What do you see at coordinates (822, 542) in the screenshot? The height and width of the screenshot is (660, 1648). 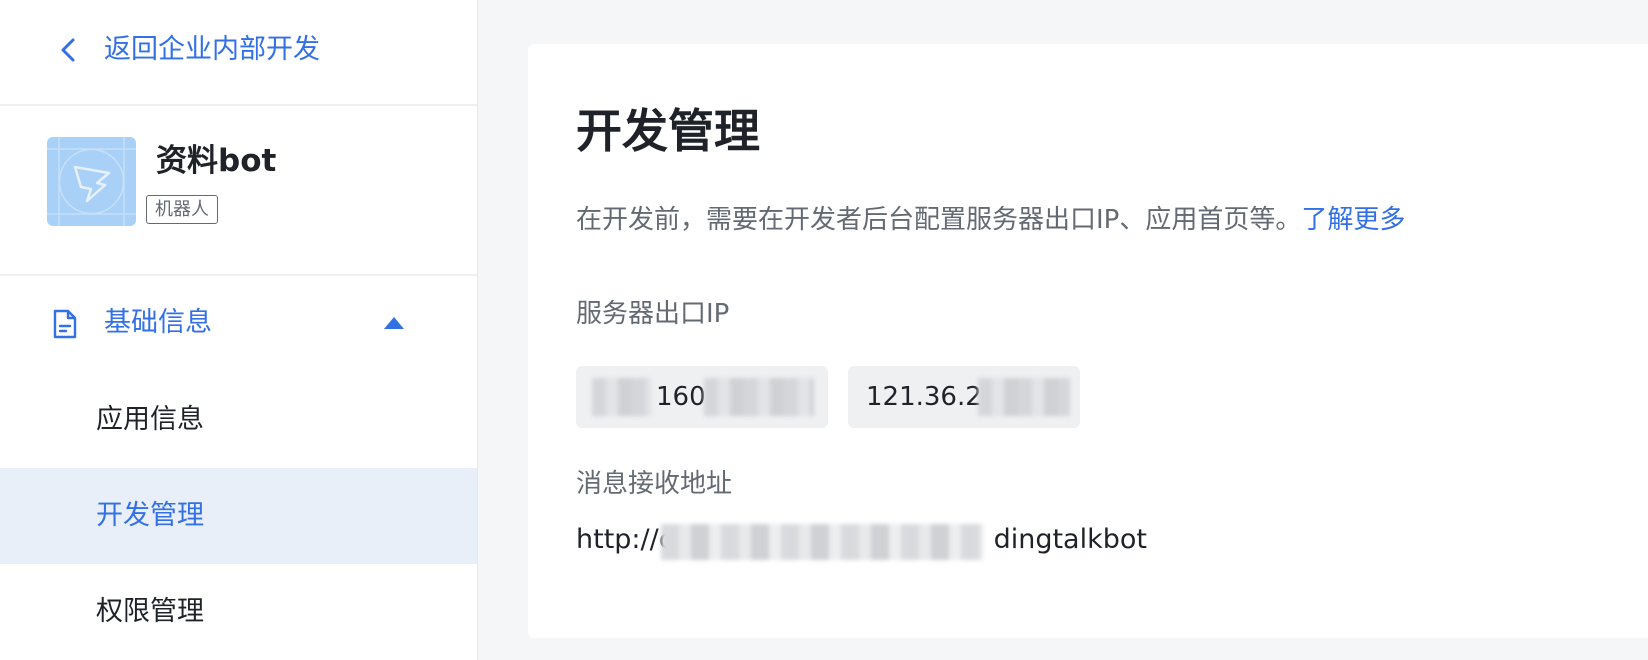 I see `redaction-mask` at bounding box center [822, 542].